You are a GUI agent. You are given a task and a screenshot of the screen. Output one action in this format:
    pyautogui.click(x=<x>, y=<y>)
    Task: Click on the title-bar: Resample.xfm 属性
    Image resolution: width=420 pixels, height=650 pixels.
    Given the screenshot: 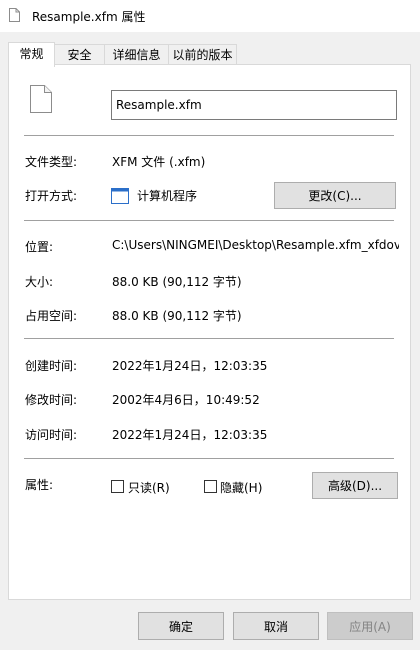 What is the action you would take?
    pyautogui.click(x=210, y=16)
    